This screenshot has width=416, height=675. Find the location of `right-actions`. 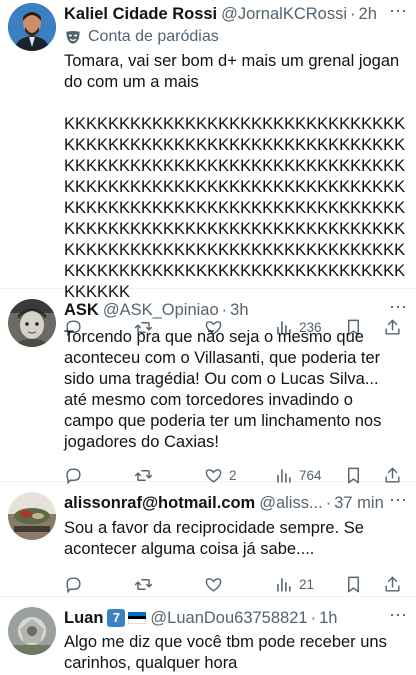

right-actions is located at coordinates (373, 584).